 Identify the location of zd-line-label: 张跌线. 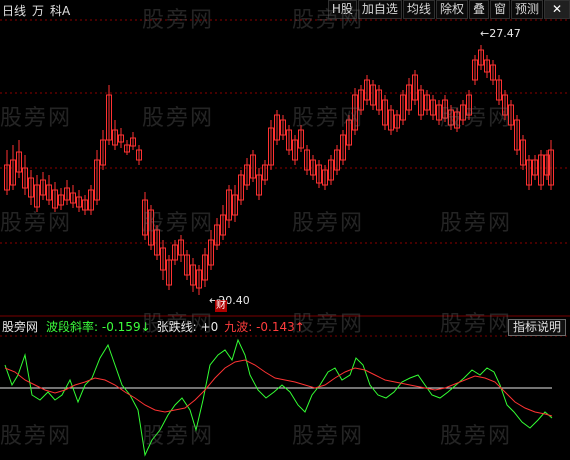
(174, 326).